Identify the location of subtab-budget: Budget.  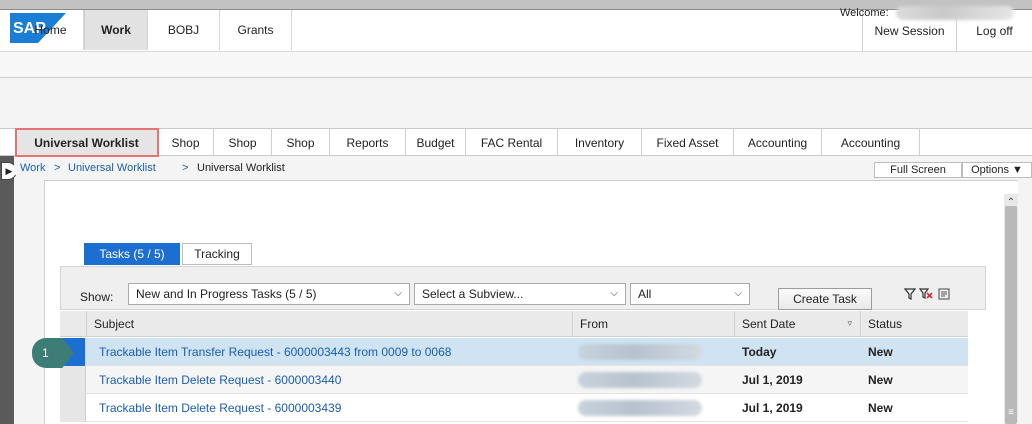
(436, 142).